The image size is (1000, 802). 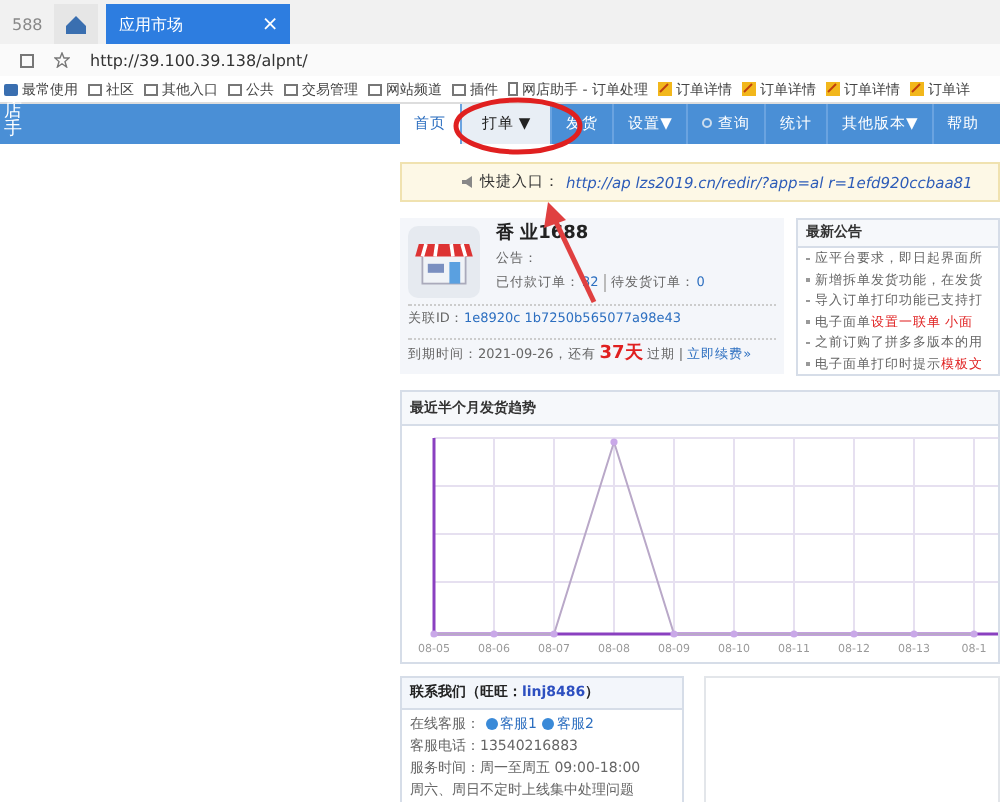 I want to click on days-left: 37天, so click(x=621, y=354).